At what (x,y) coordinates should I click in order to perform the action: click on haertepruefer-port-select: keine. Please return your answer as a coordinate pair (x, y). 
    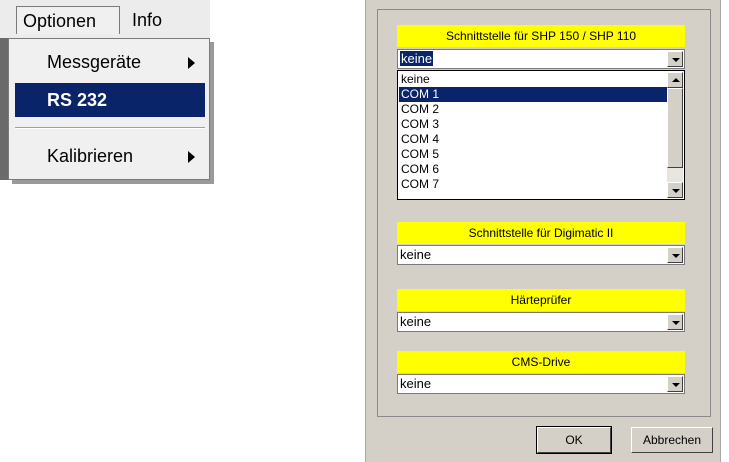
    Looking at the image, I should click on (541, 322).